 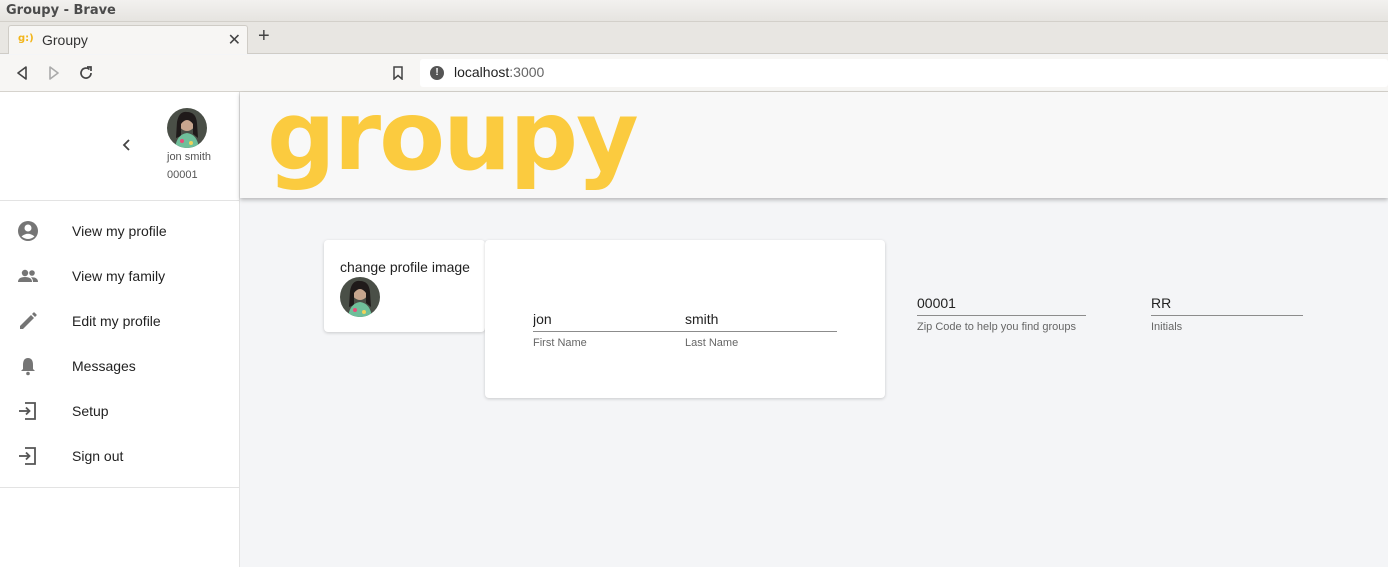 What do you see at coordinates (499, 72) in the screenshot?
I see `url-text: localhost:3000` at bounding box center [499, 72].